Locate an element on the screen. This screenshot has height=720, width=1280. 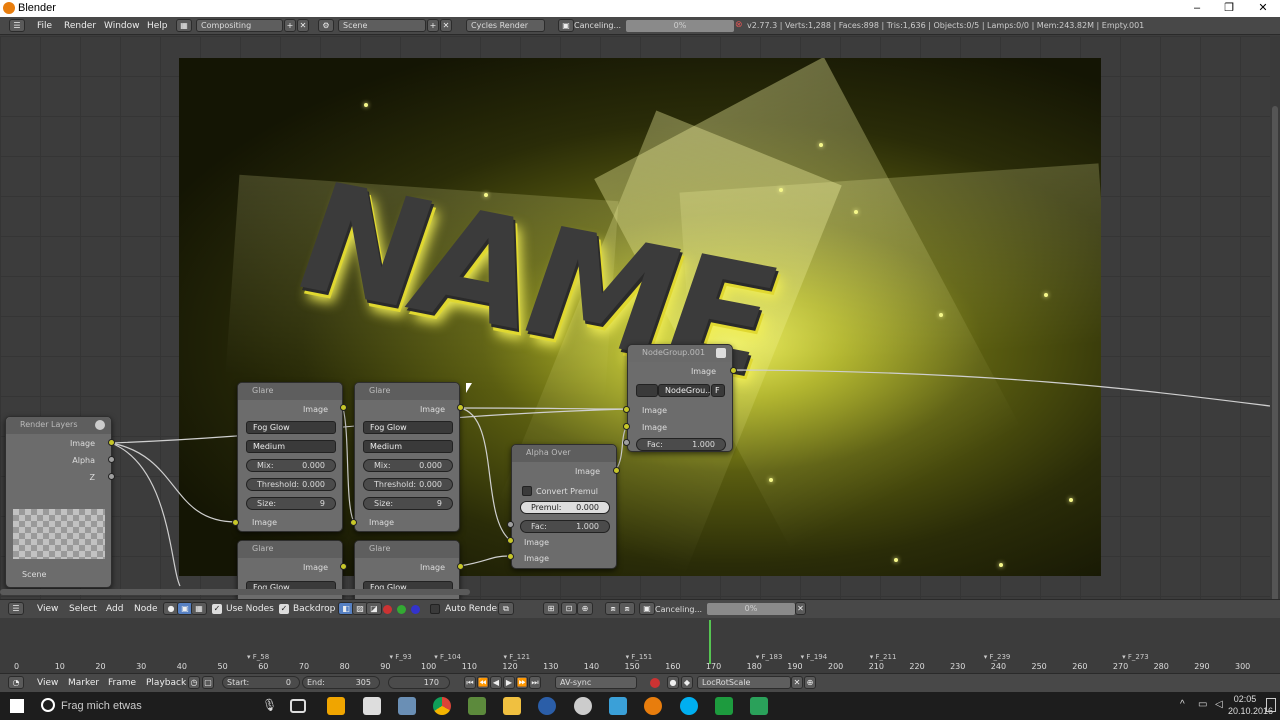
copy-nodes-icon: ⧉ is located at coordinates (506, 608).